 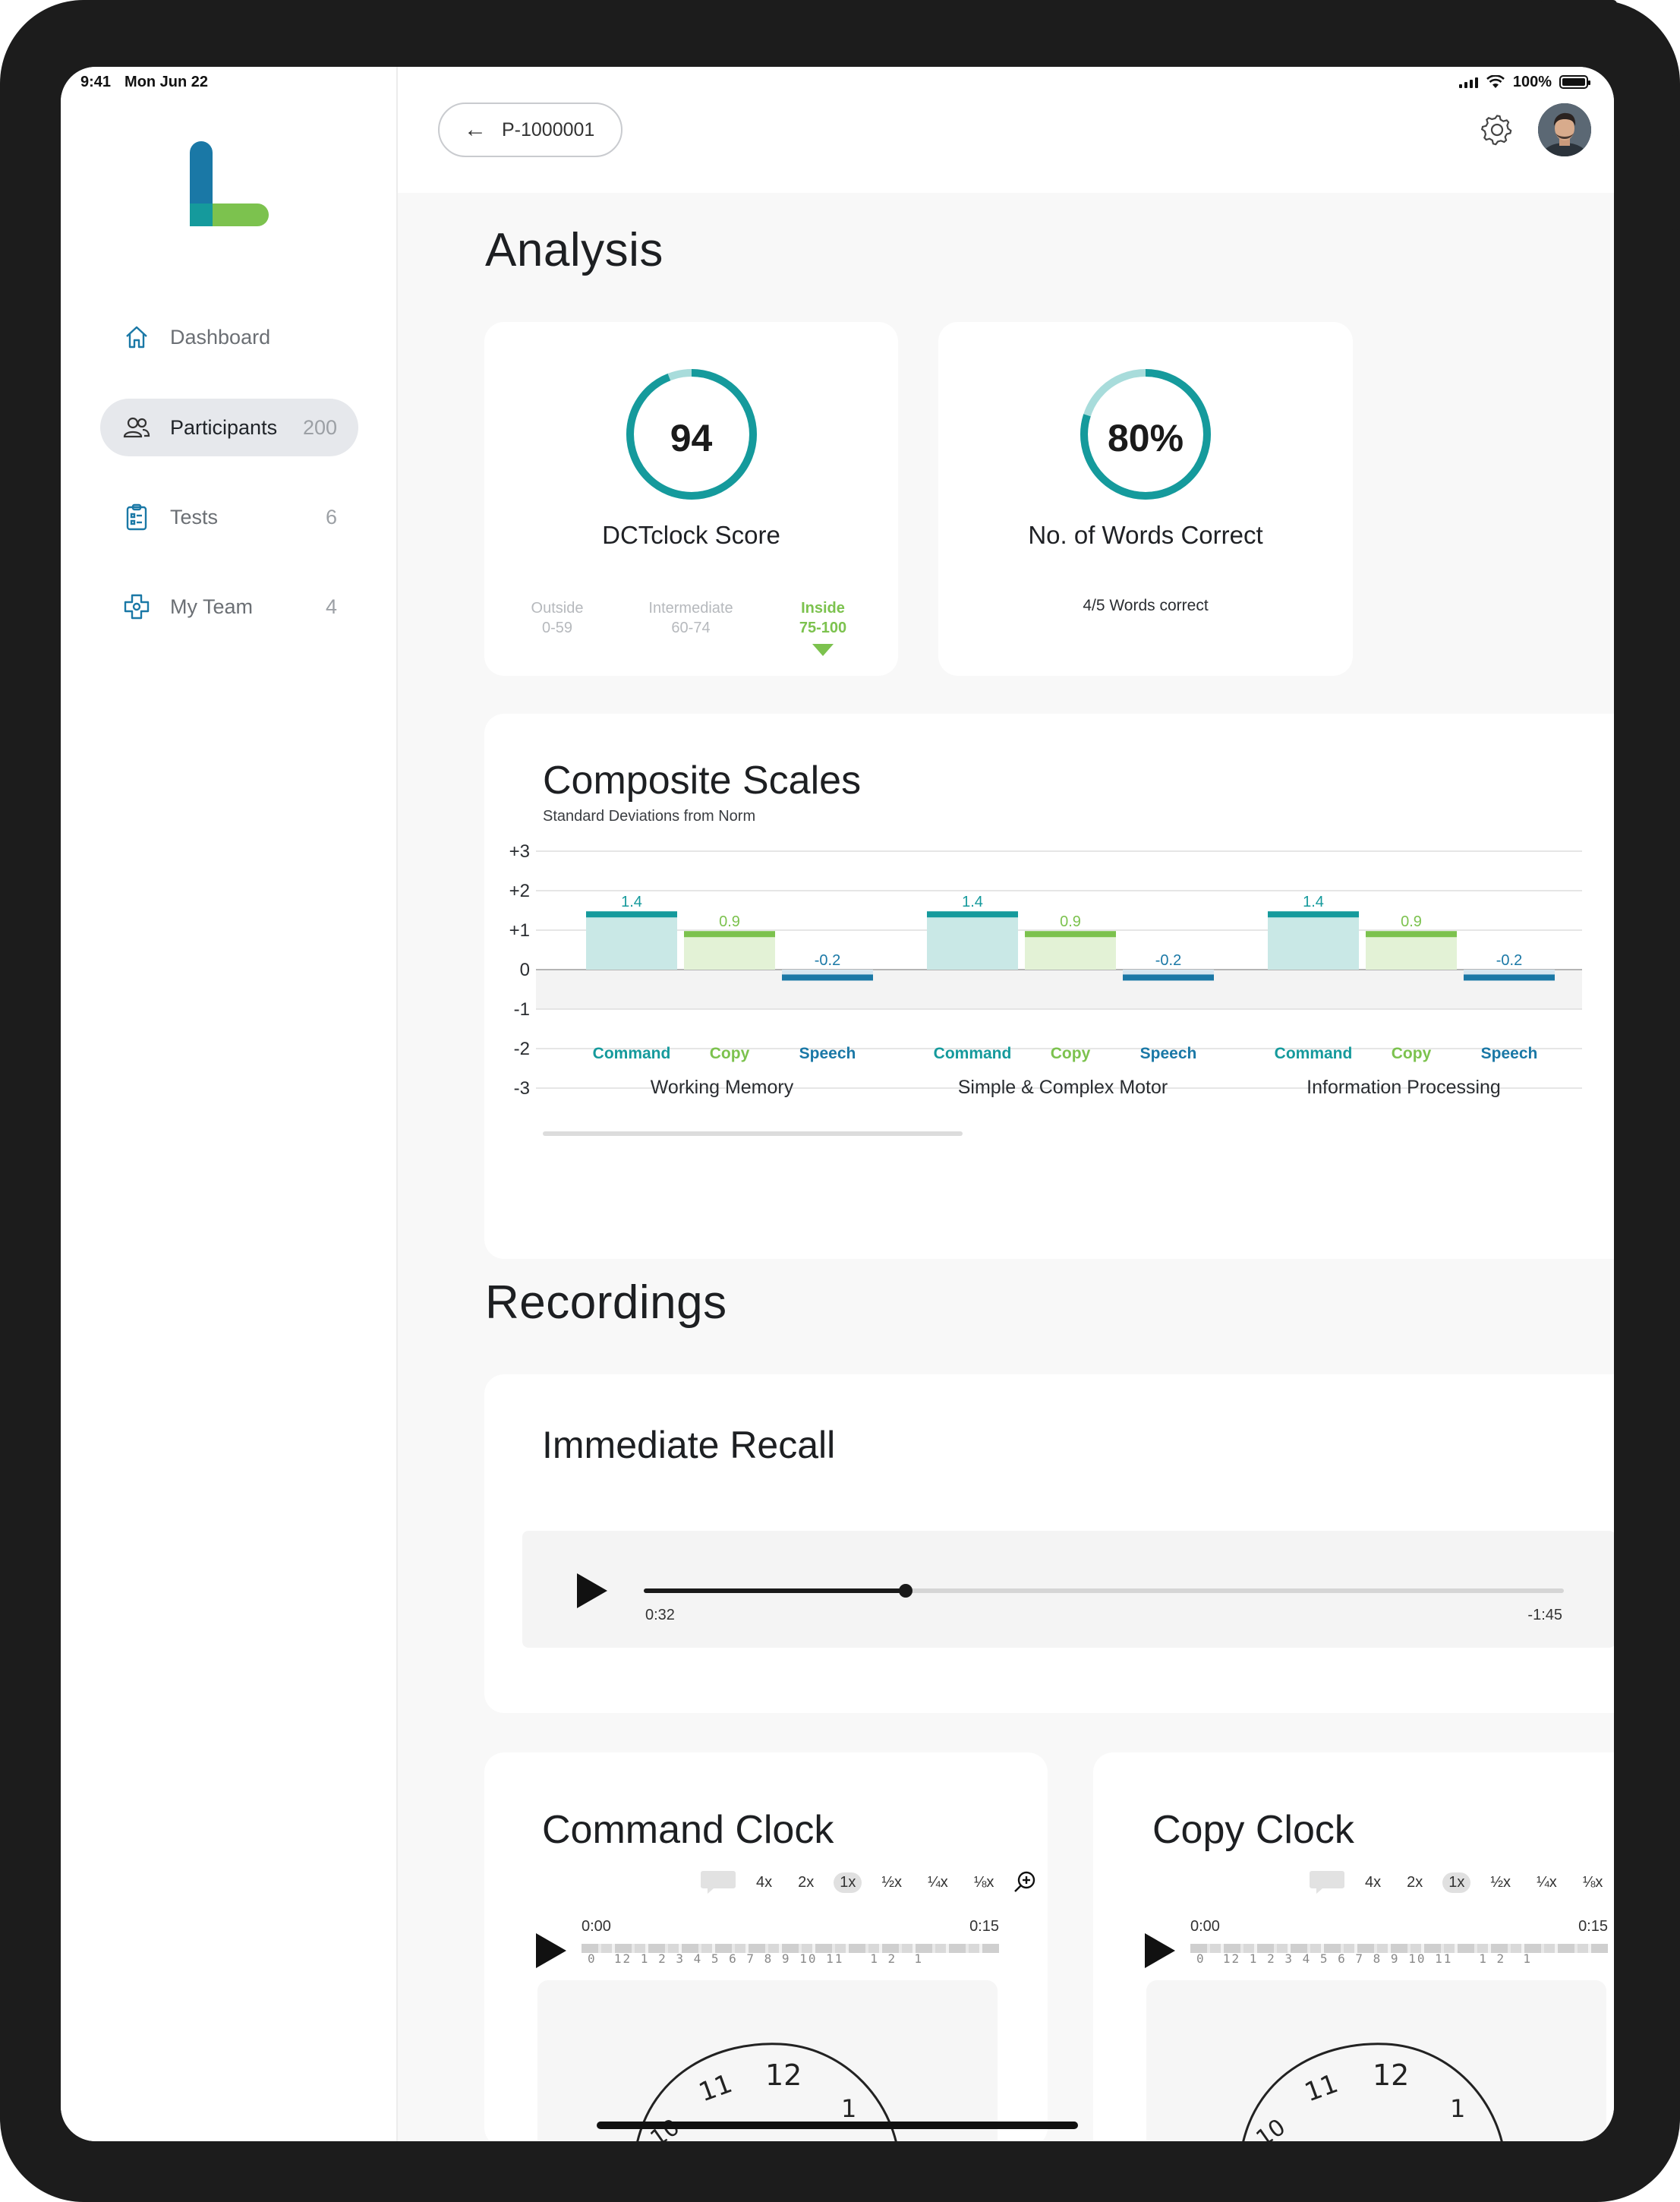 I want to click on audio-progress-track, so click(x=1104, y=1591).